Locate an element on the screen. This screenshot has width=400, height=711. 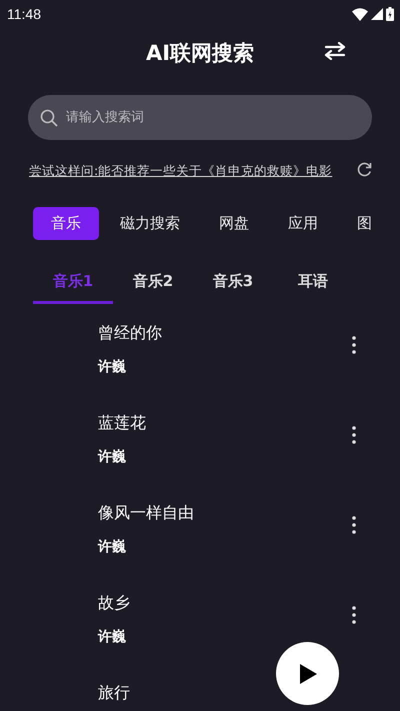
song-title: 旅行 is located at coordinates (227, 692).